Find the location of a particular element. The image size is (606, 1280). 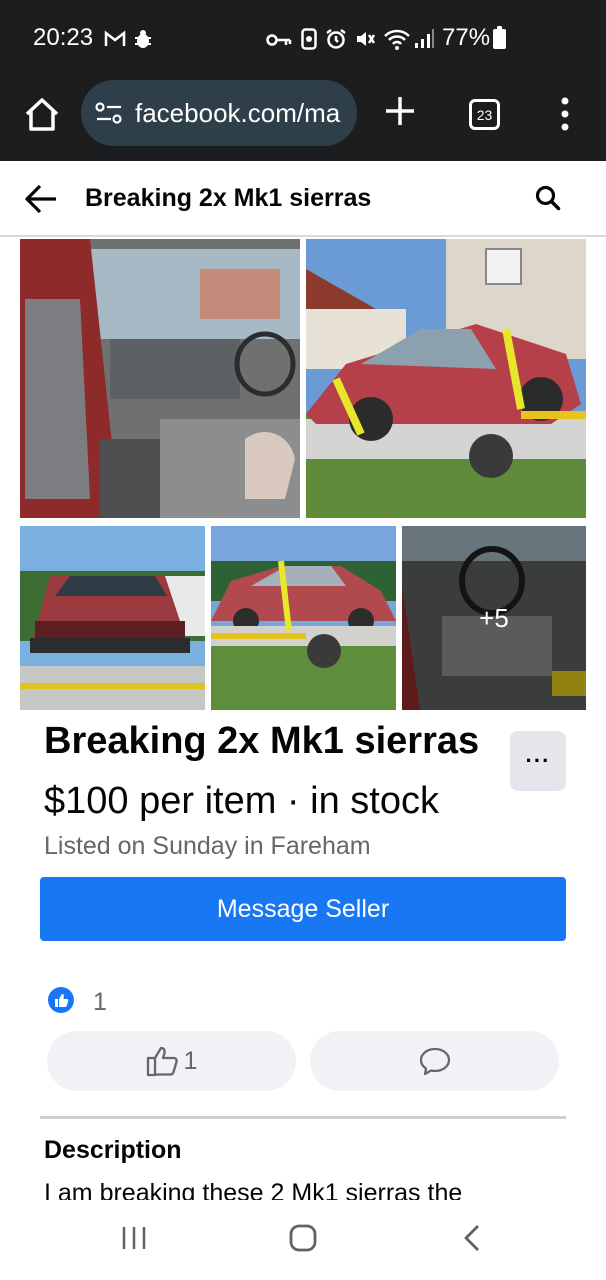

like-button: 1 is located at coordinates (171, 1061).